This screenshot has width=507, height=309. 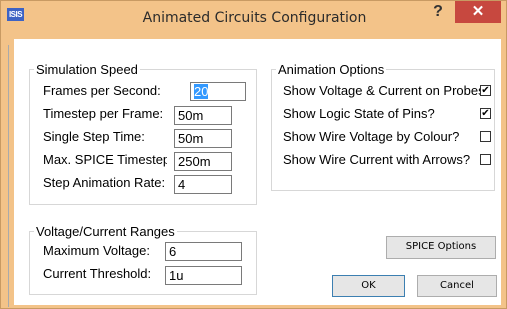 I want to click on show-wire-voltage-checkbox, so click(x=485, y=136).